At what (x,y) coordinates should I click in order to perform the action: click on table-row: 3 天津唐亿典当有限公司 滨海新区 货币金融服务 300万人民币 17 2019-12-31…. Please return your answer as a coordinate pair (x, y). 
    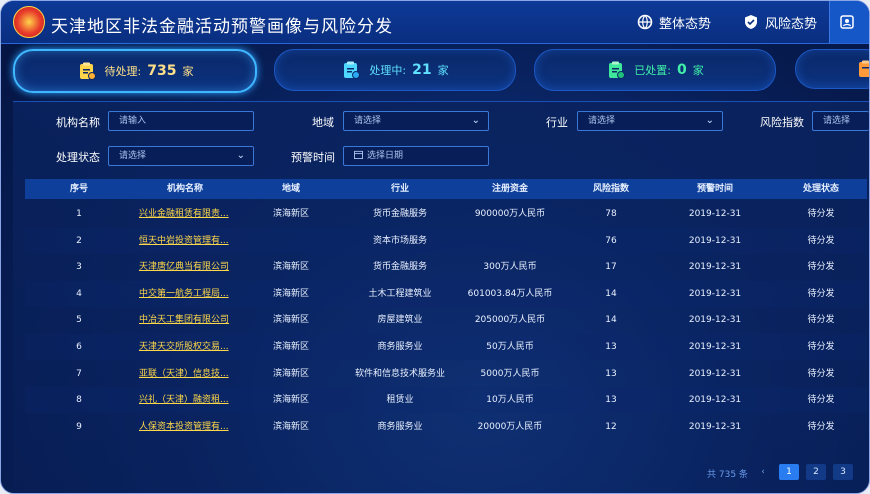
    Looking at the image, I should click on (446, 267).